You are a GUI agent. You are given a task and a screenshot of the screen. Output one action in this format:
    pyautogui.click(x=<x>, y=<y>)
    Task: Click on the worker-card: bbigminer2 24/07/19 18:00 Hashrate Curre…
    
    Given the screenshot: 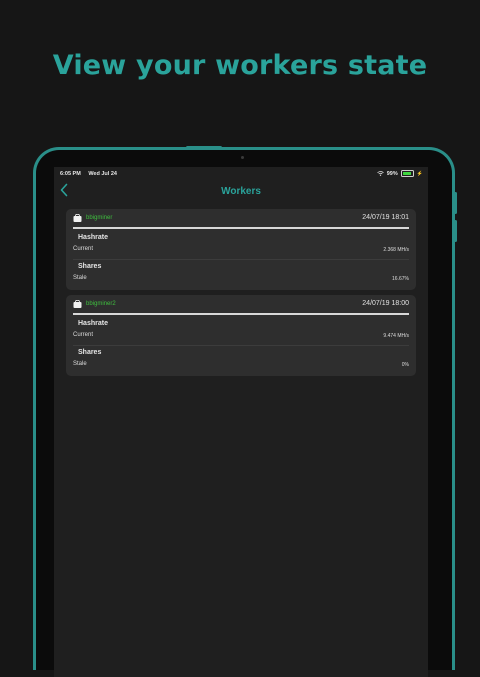 What is the action you would take?
    pyautogui.click(x=241, y=335)
    